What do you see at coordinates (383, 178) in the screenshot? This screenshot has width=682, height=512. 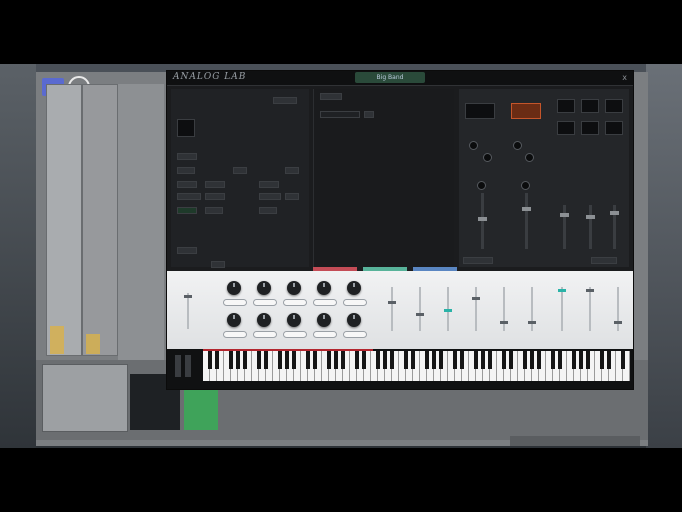 I see `preset-list-panel` at bounding box center [383, 178].